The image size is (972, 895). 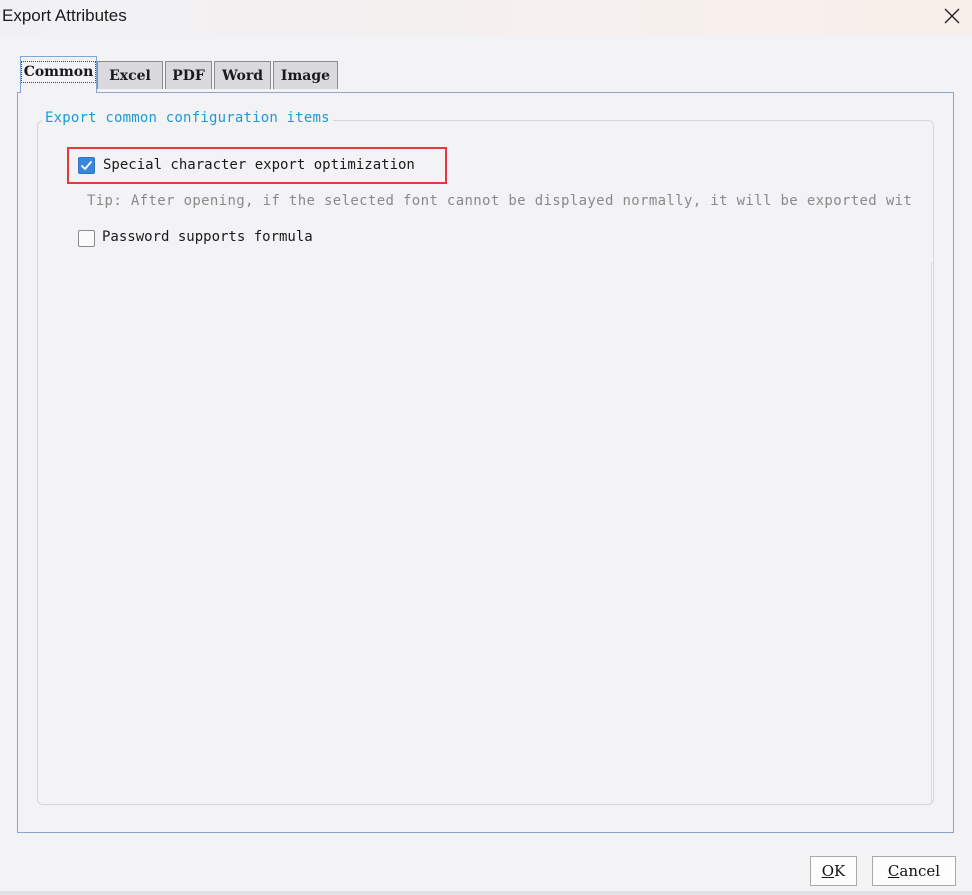 I want to click on bottom-strip, so click(x=486, y=893).